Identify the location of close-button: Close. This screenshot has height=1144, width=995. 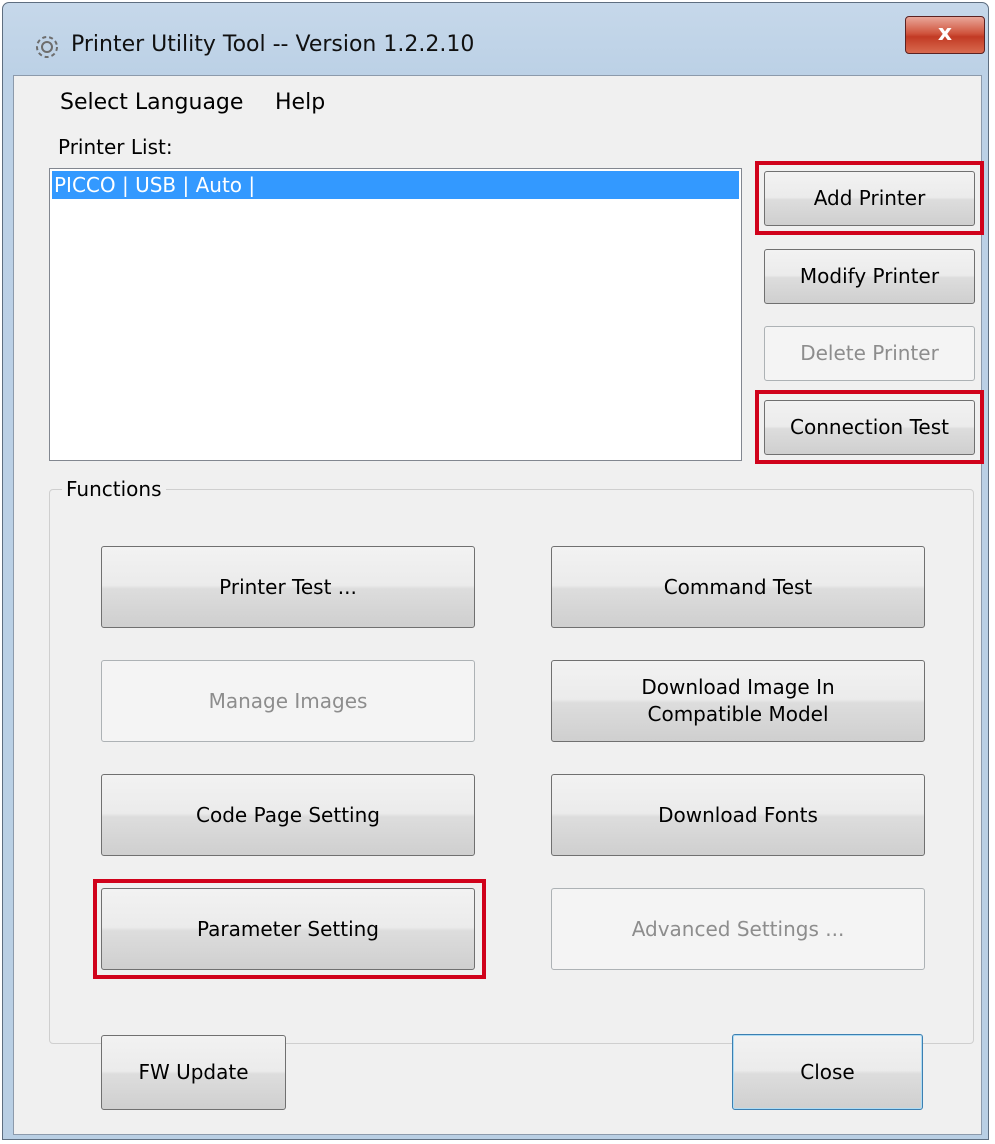
(827, 1072).